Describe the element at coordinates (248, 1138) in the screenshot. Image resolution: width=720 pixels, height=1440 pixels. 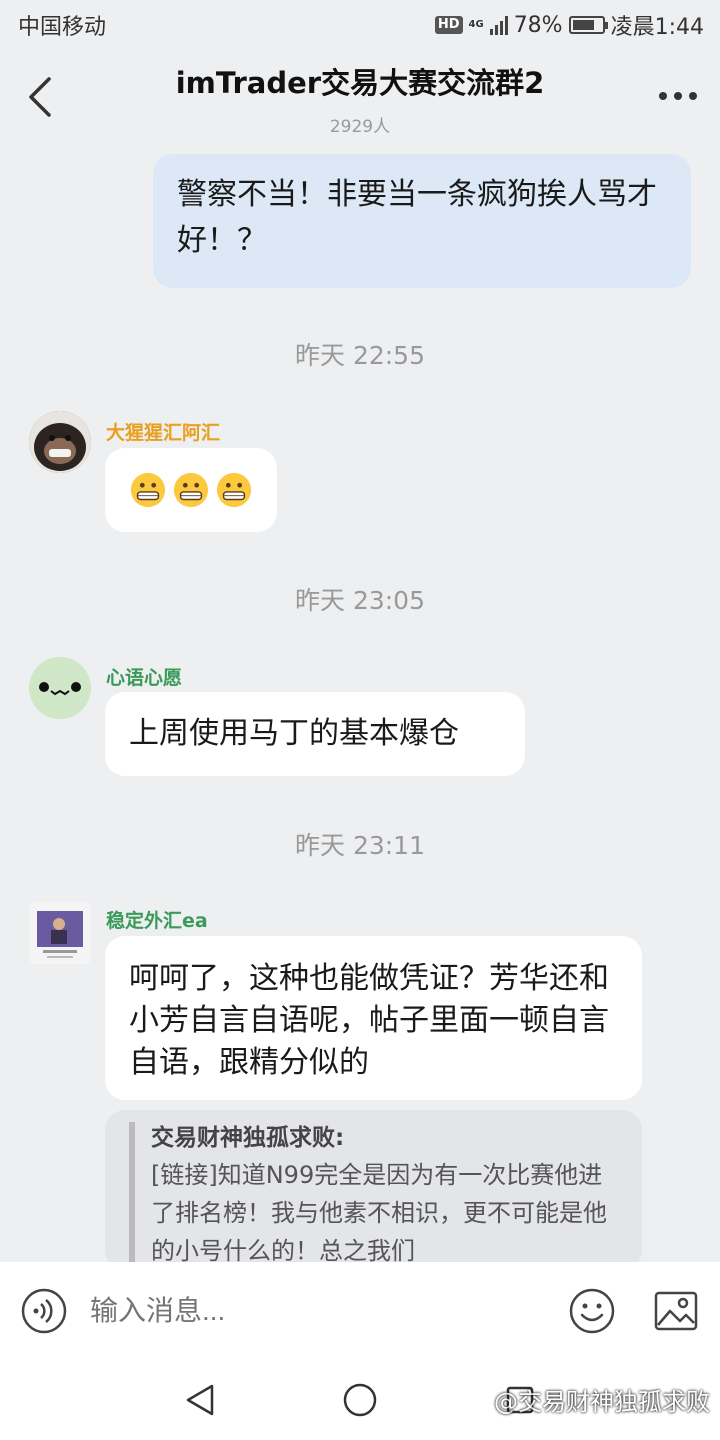
I see `quote-author: 交易财神独孤求败:` at that location.